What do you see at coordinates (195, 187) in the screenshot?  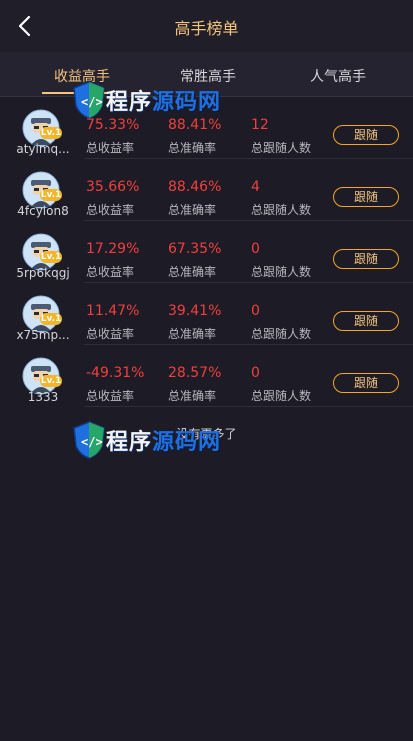 I see `accuracy-value: 88.46%` at bounding box center [195, 187].